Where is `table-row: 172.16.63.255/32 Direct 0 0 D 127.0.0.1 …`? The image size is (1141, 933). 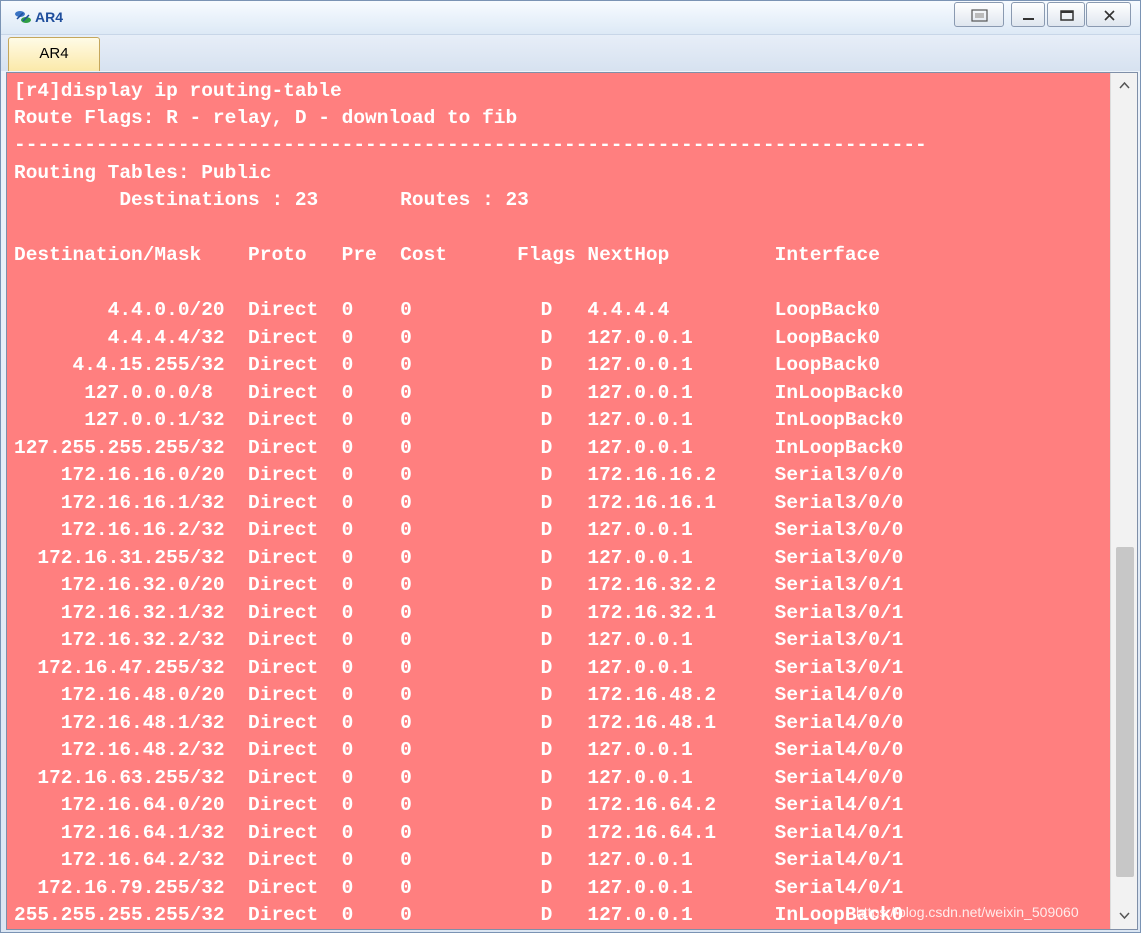 table-row: 172.16.63.255/32 Direct 0 0 D 127.0.0.1 … is located at coordinates (459, 778).